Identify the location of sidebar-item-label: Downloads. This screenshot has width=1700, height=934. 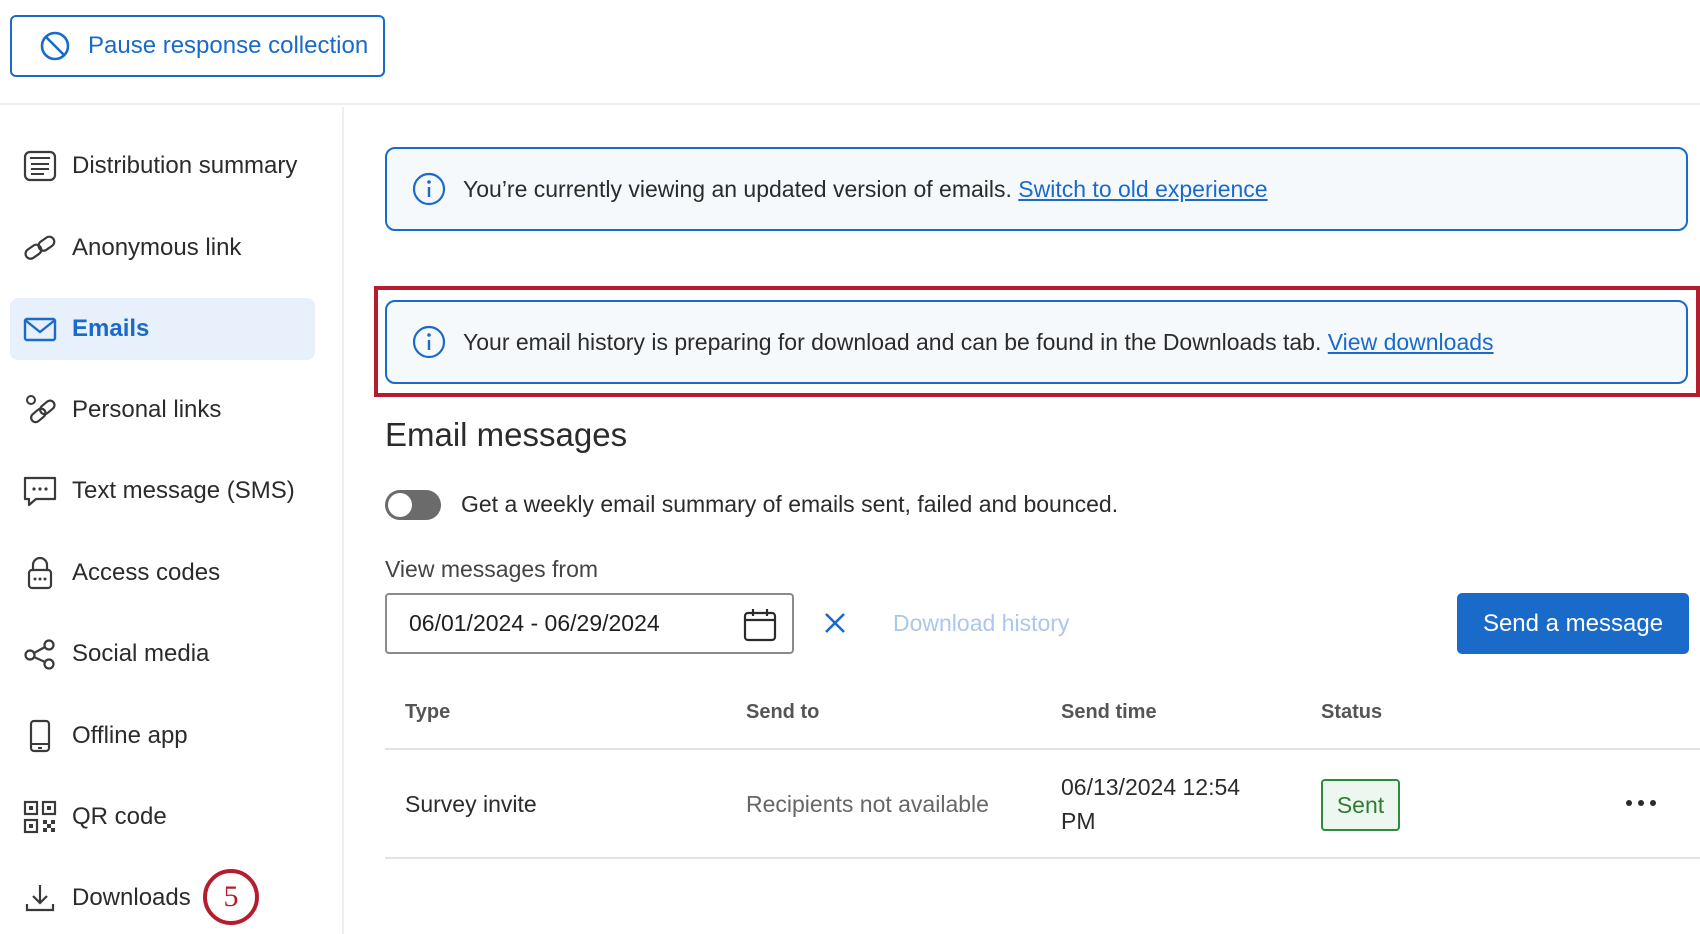
(131, 897).